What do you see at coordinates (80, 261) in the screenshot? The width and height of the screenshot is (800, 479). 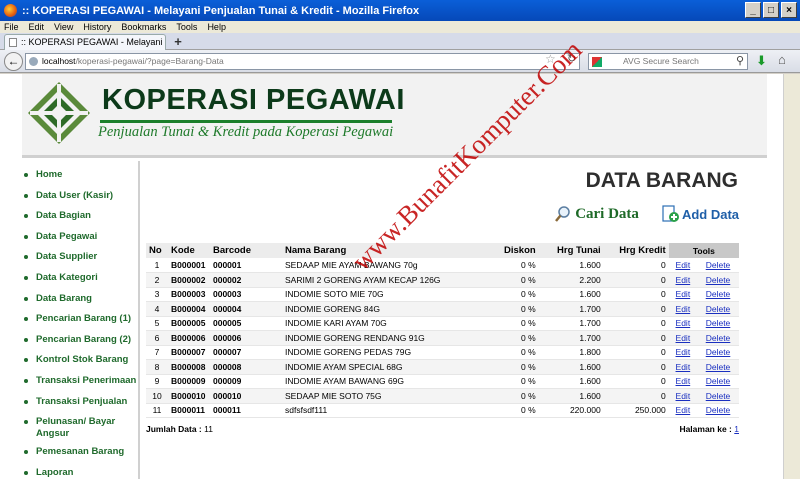 I see `sidebar-item-data-supplier: Data Supplier` at bounding box center [80, 261].